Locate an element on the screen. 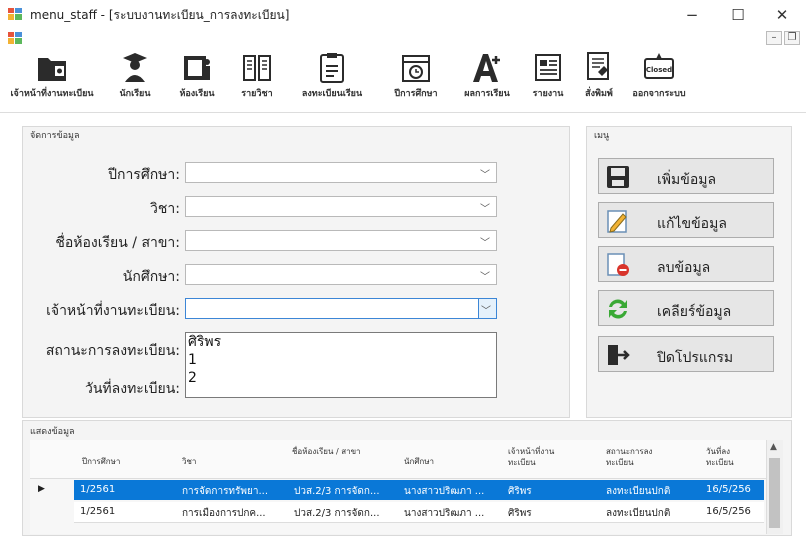 This screenshot has width=806, height=536. dropdown-option: 1 is located at coordinates (341, 360).